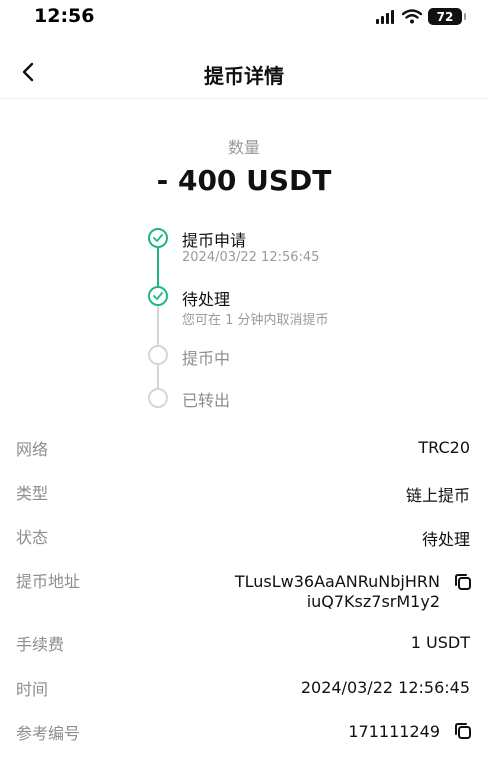  Describe the element at coordinates (337, 581) in the screenshot. I see `address-line-1: TLusLw36AaANRuNbjHRN` at that location.